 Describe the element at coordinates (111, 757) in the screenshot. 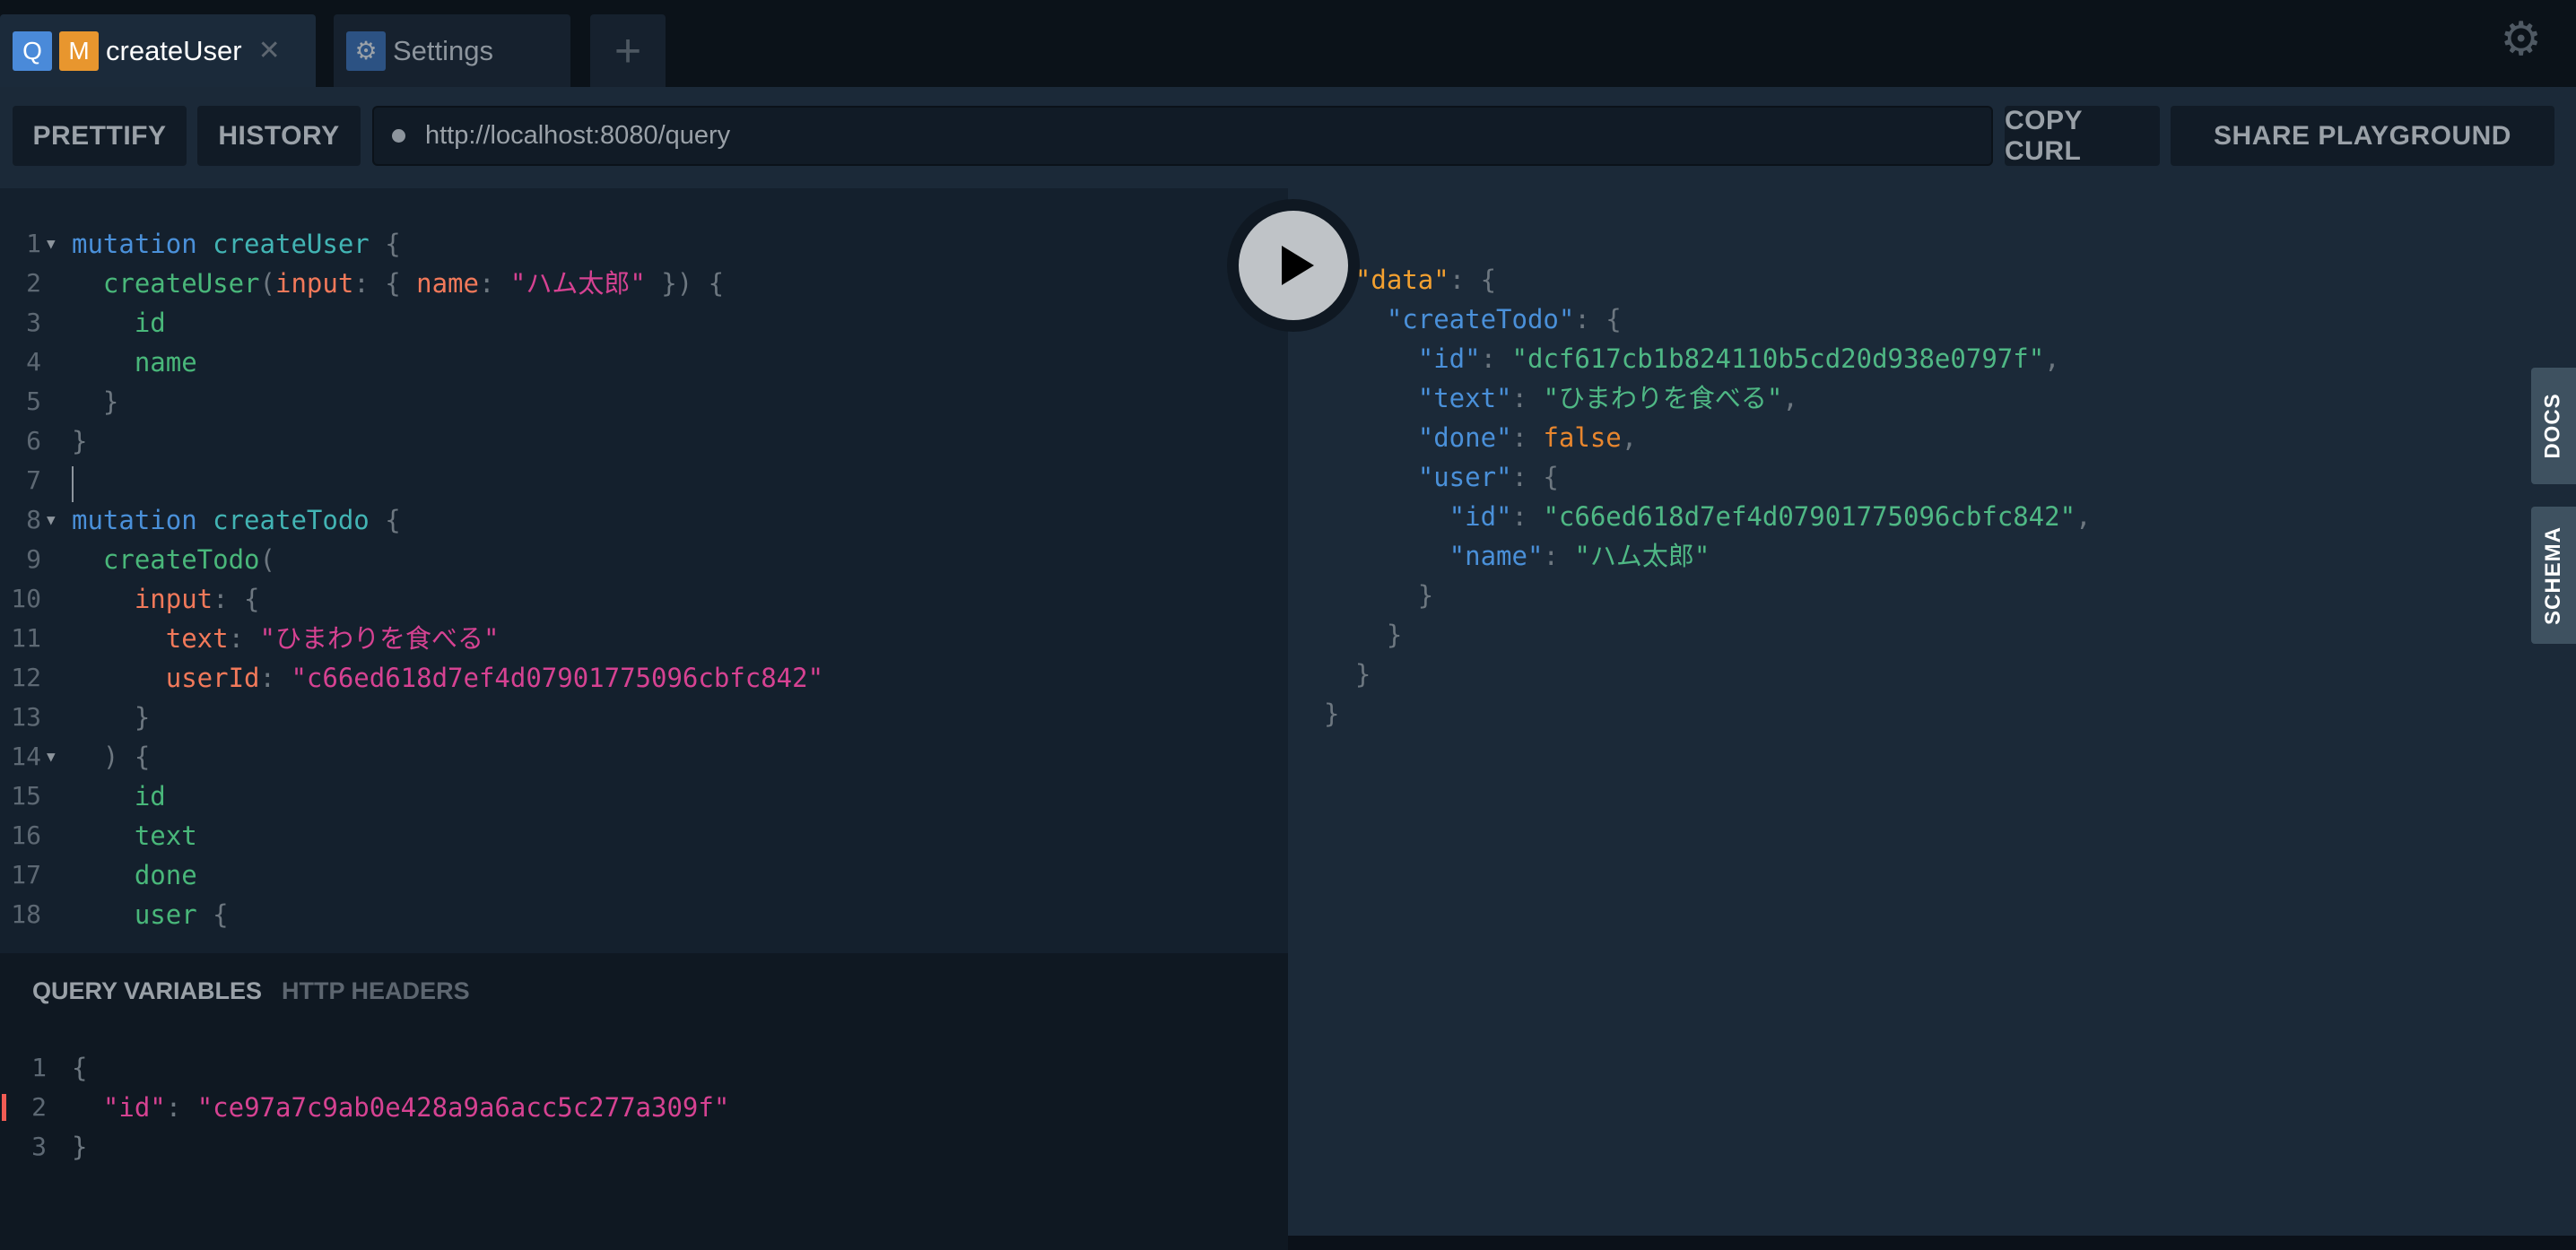

I see `token-punct: ) {` at that location.